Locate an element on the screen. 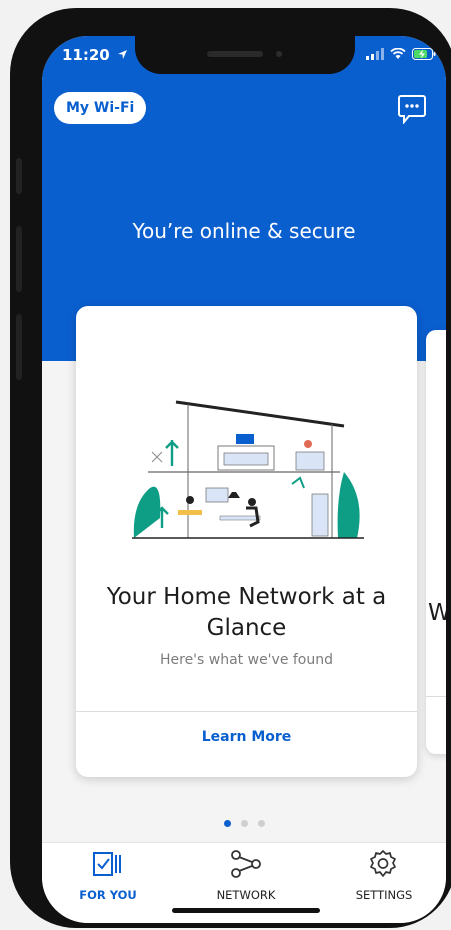  next-card-peek: W is located at coordinates (436, 542).